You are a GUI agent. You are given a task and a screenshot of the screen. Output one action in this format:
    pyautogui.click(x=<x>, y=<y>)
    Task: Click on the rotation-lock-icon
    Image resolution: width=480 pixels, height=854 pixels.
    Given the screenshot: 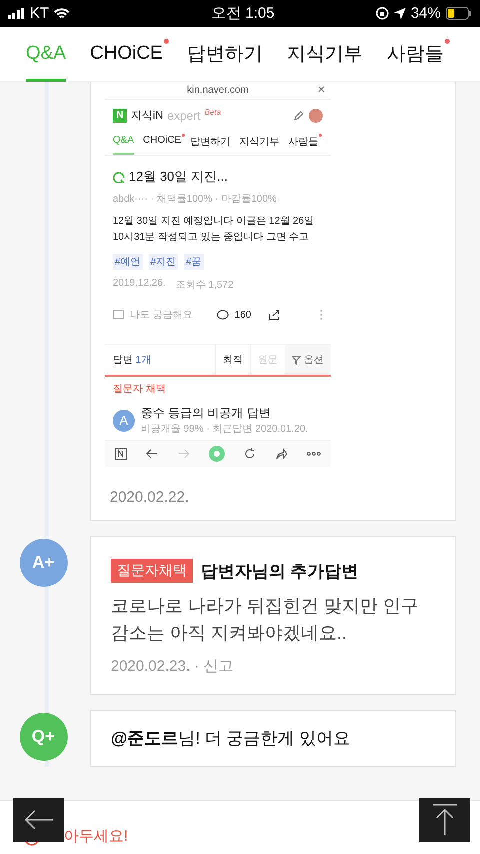 What is the action you would take?
    pyautogui.click(x=382, y=13)
    